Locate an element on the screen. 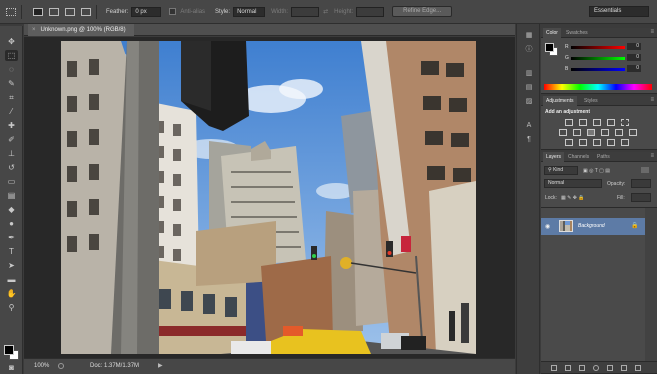 Image resolution: width=657 pixels, height=379 pixels. marquee-tool-icon is located at coordinates (11, 11).